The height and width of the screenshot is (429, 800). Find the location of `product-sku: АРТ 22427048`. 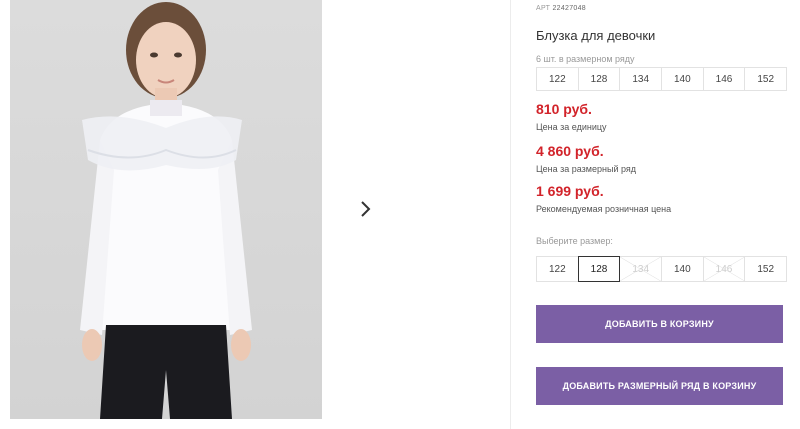

product-sku: АРТ 22427048 is located at coordinates (561, 8).